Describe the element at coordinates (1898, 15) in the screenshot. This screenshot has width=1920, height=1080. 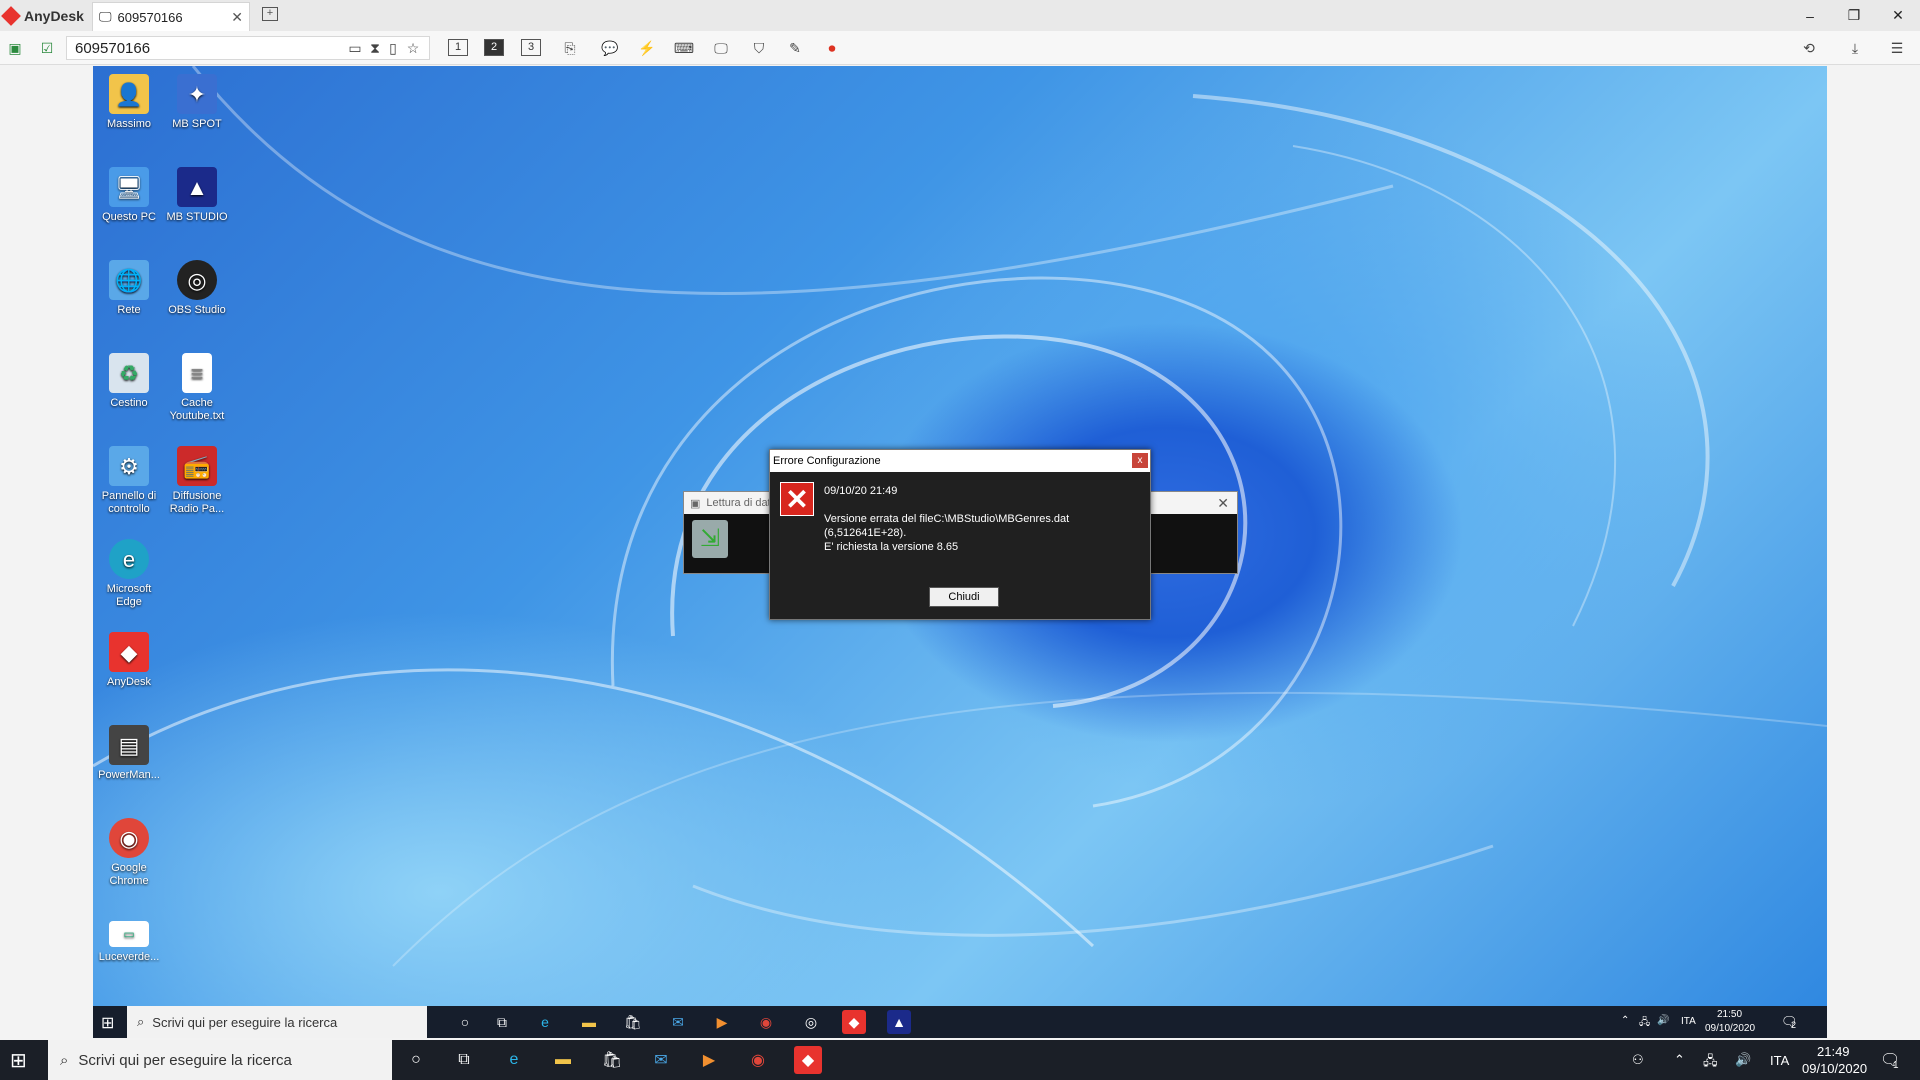
I see `close-button: ✕` at that location.